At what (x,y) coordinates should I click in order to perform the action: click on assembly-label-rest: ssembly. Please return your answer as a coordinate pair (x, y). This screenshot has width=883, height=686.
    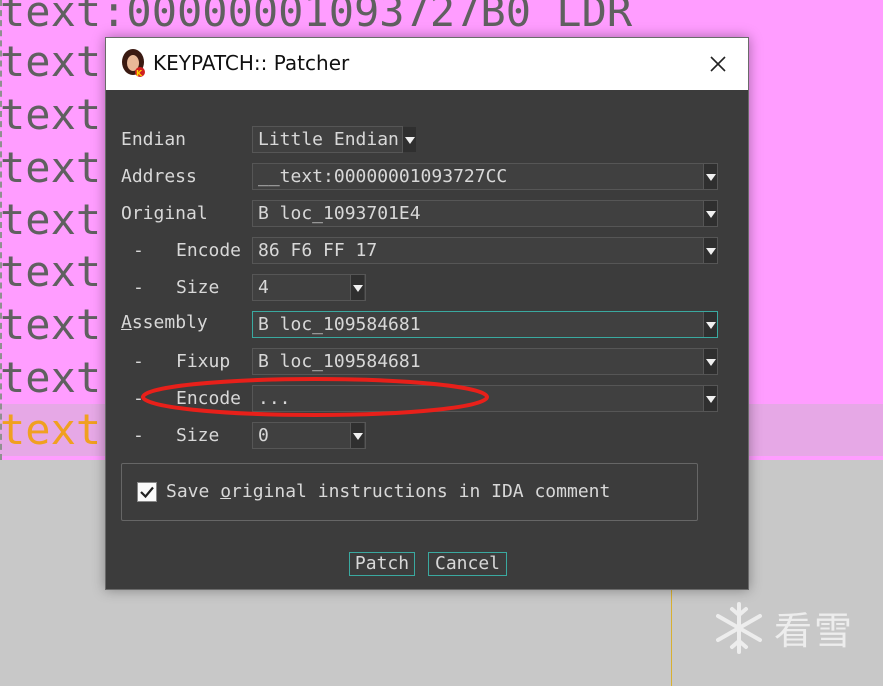
    Looking at the image, I should click on (169, 322).